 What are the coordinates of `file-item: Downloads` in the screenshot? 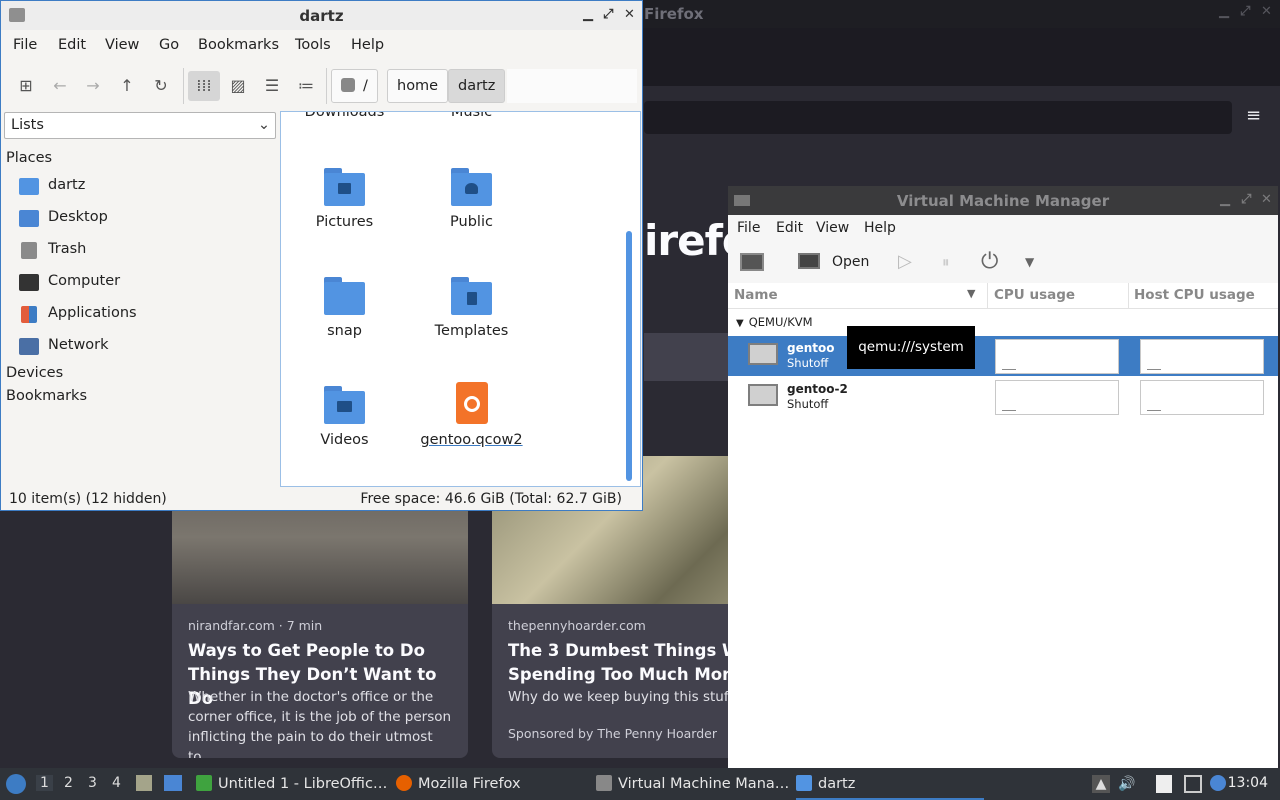 It's located at (344, 135).